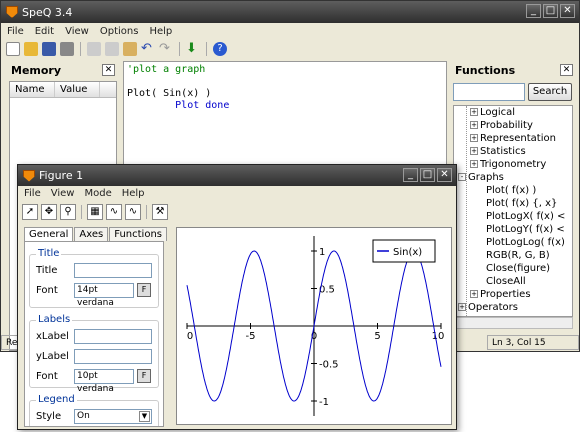  Describe the element at coordinates (220, 49) in the screenshot. I see `help-icon: ?` at that location.